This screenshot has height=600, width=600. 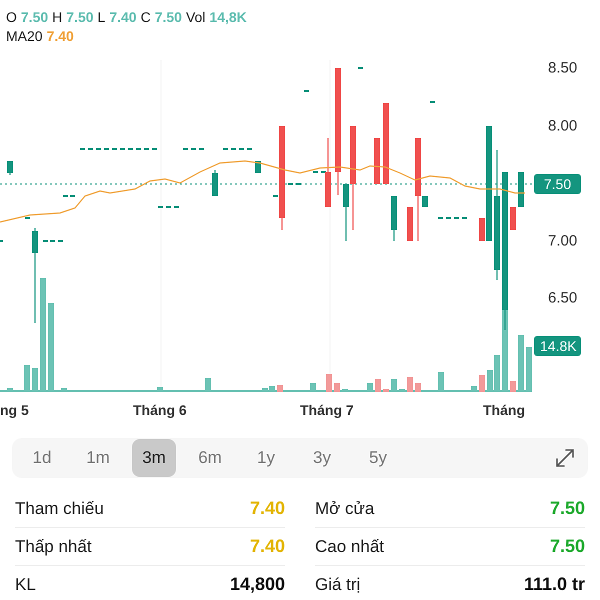 I want to click on range-tab: 5y, so click(x=378, y=458).